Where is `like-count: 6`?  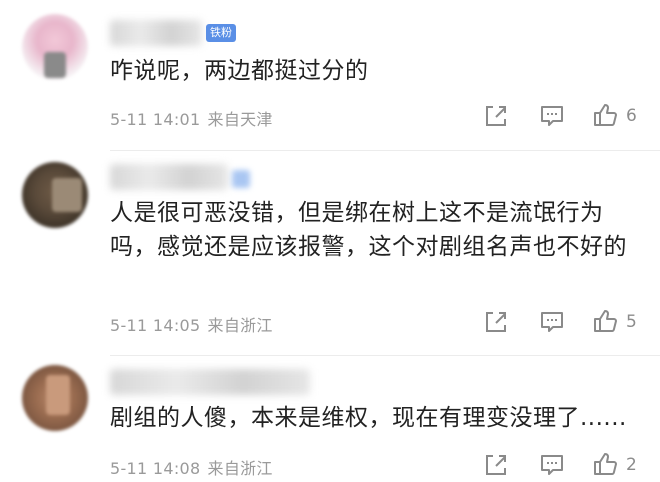 like-count: 6 is located at coordinates (631, 116).